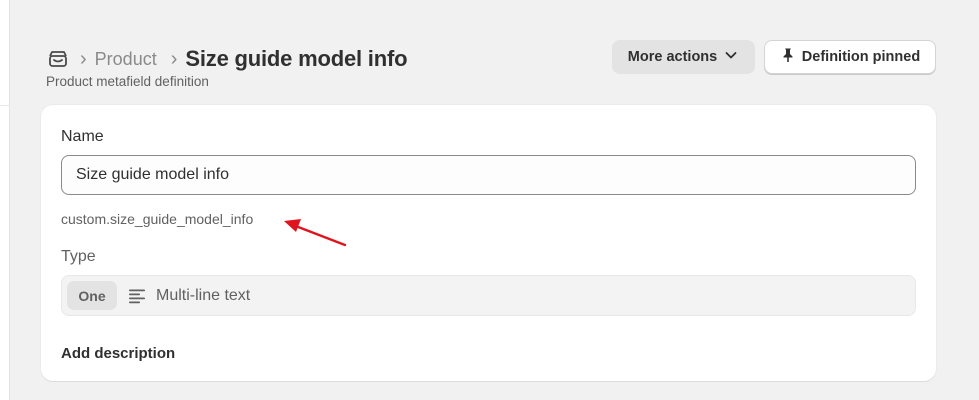 The height and width of the screenshot is (400, 979). Describe the element at coordinates (126, 59) in the screenshot. I see `breadcrumb-product-link: Product` at that location.